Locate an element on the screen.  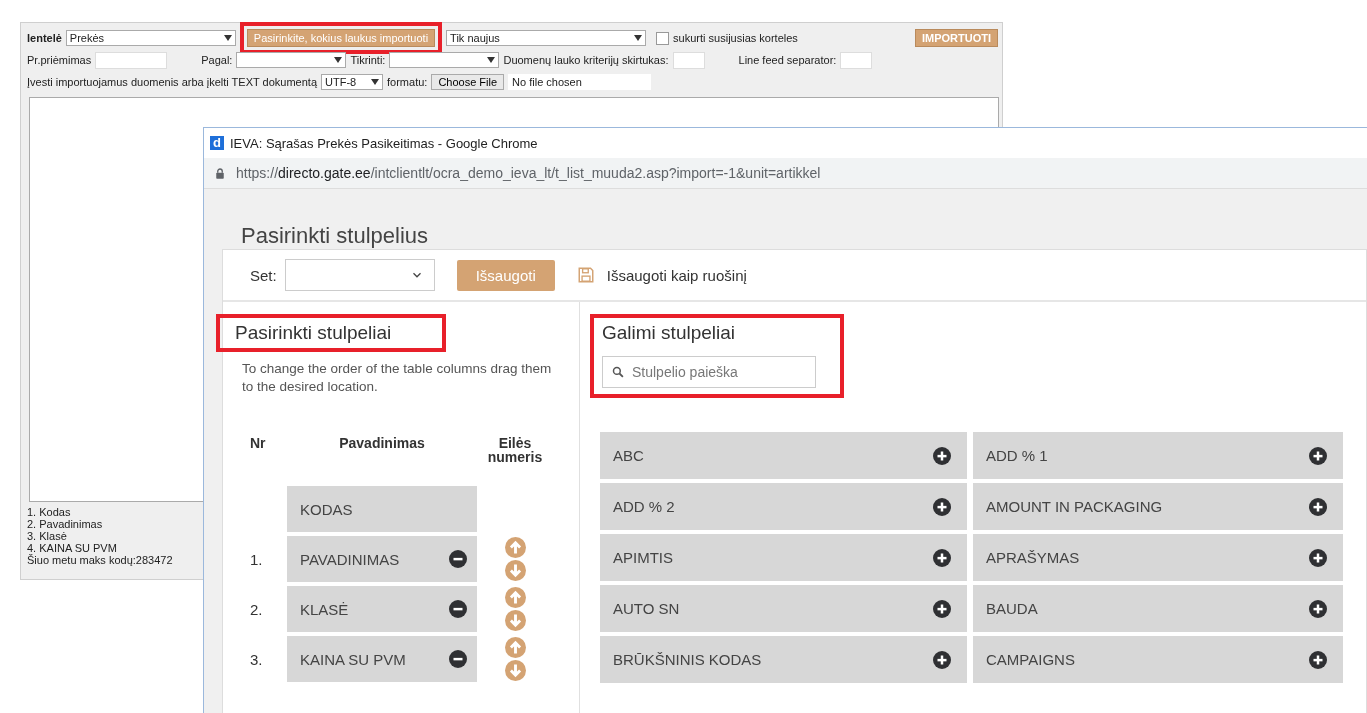
table-select: Prekės is located at coordinates (150, 38).